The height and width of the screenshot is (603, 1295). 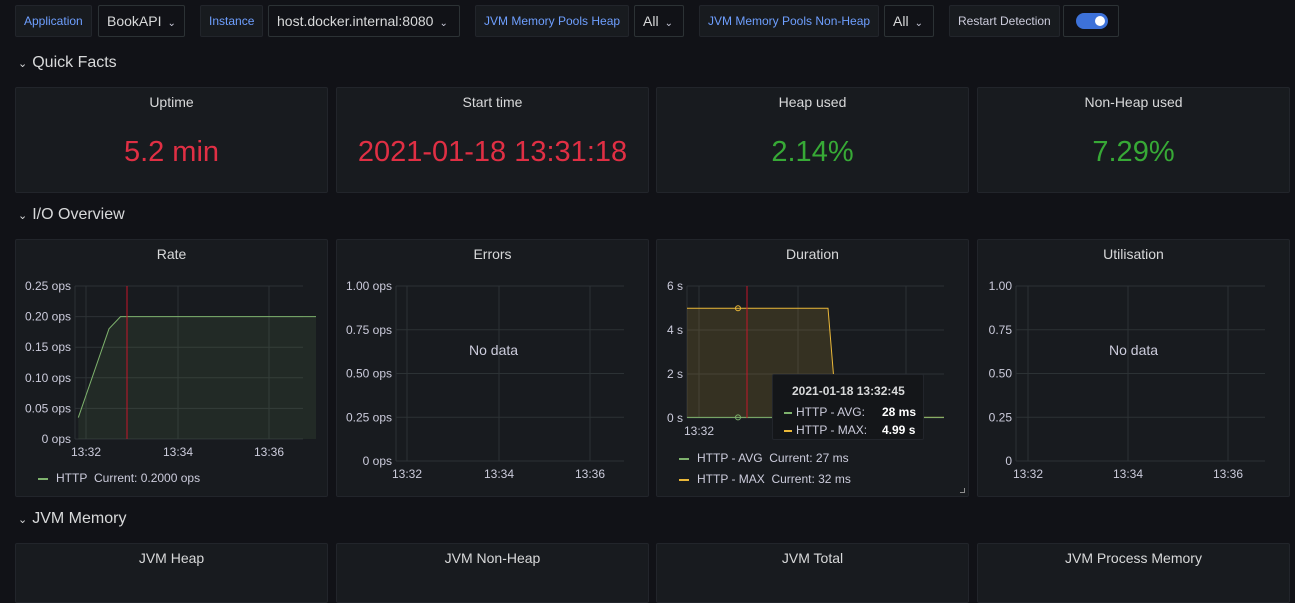 I want to click on y-tick-label: 1.00, so click(x=1001, y=286).